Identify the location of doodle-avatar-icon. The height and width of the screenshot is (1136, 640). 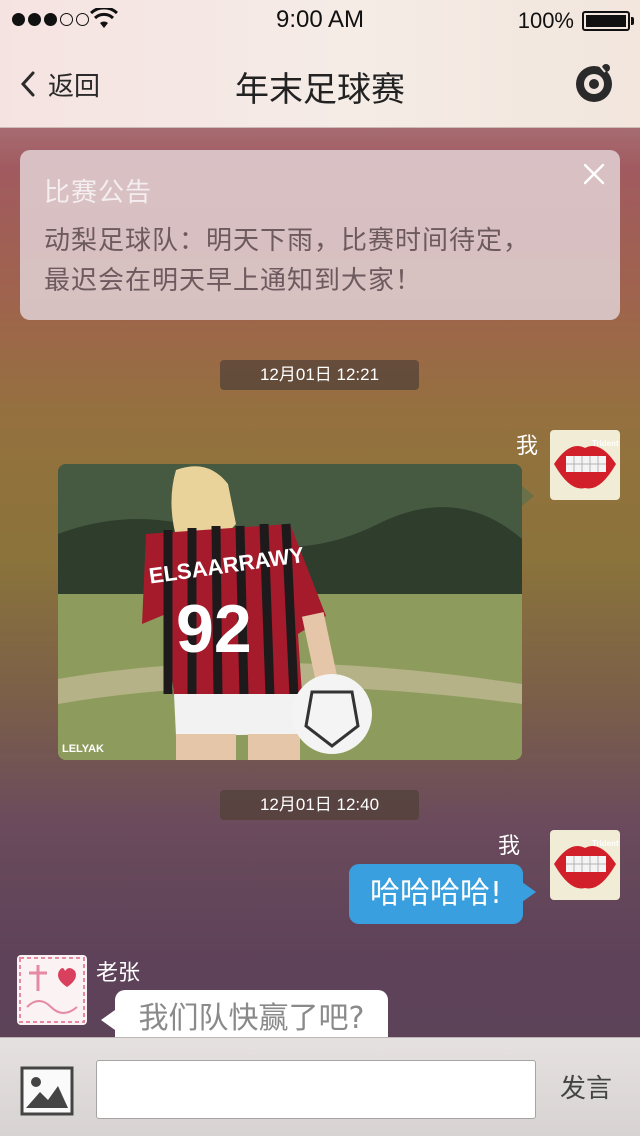
(52, 990).